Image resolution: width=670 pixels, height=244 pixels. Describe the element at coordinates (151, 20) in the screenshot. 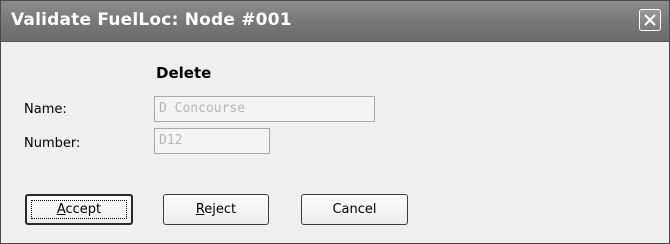

I see `dialog-title: Validate FuelLoc: Node #001` at that location.